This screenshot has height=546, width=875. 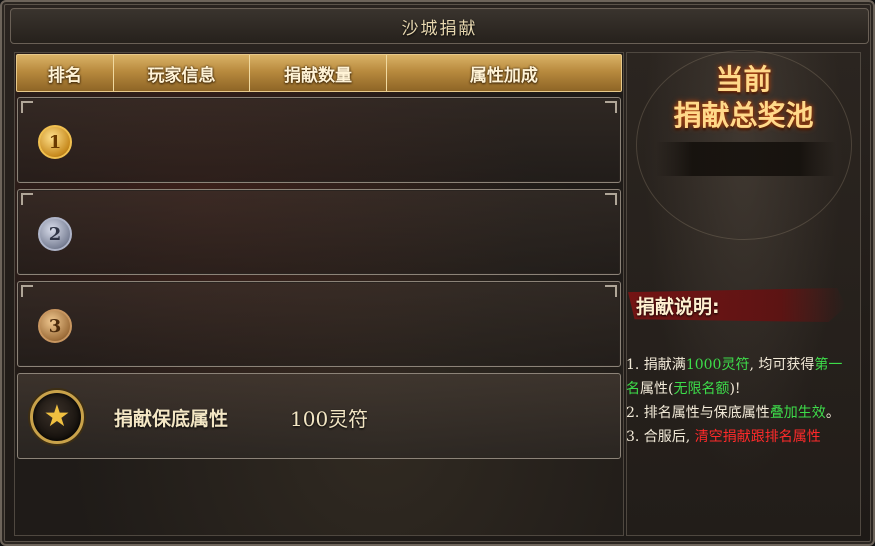 I want to click on window-titlebar: 沙城捐献, so click(x=439, y=26).